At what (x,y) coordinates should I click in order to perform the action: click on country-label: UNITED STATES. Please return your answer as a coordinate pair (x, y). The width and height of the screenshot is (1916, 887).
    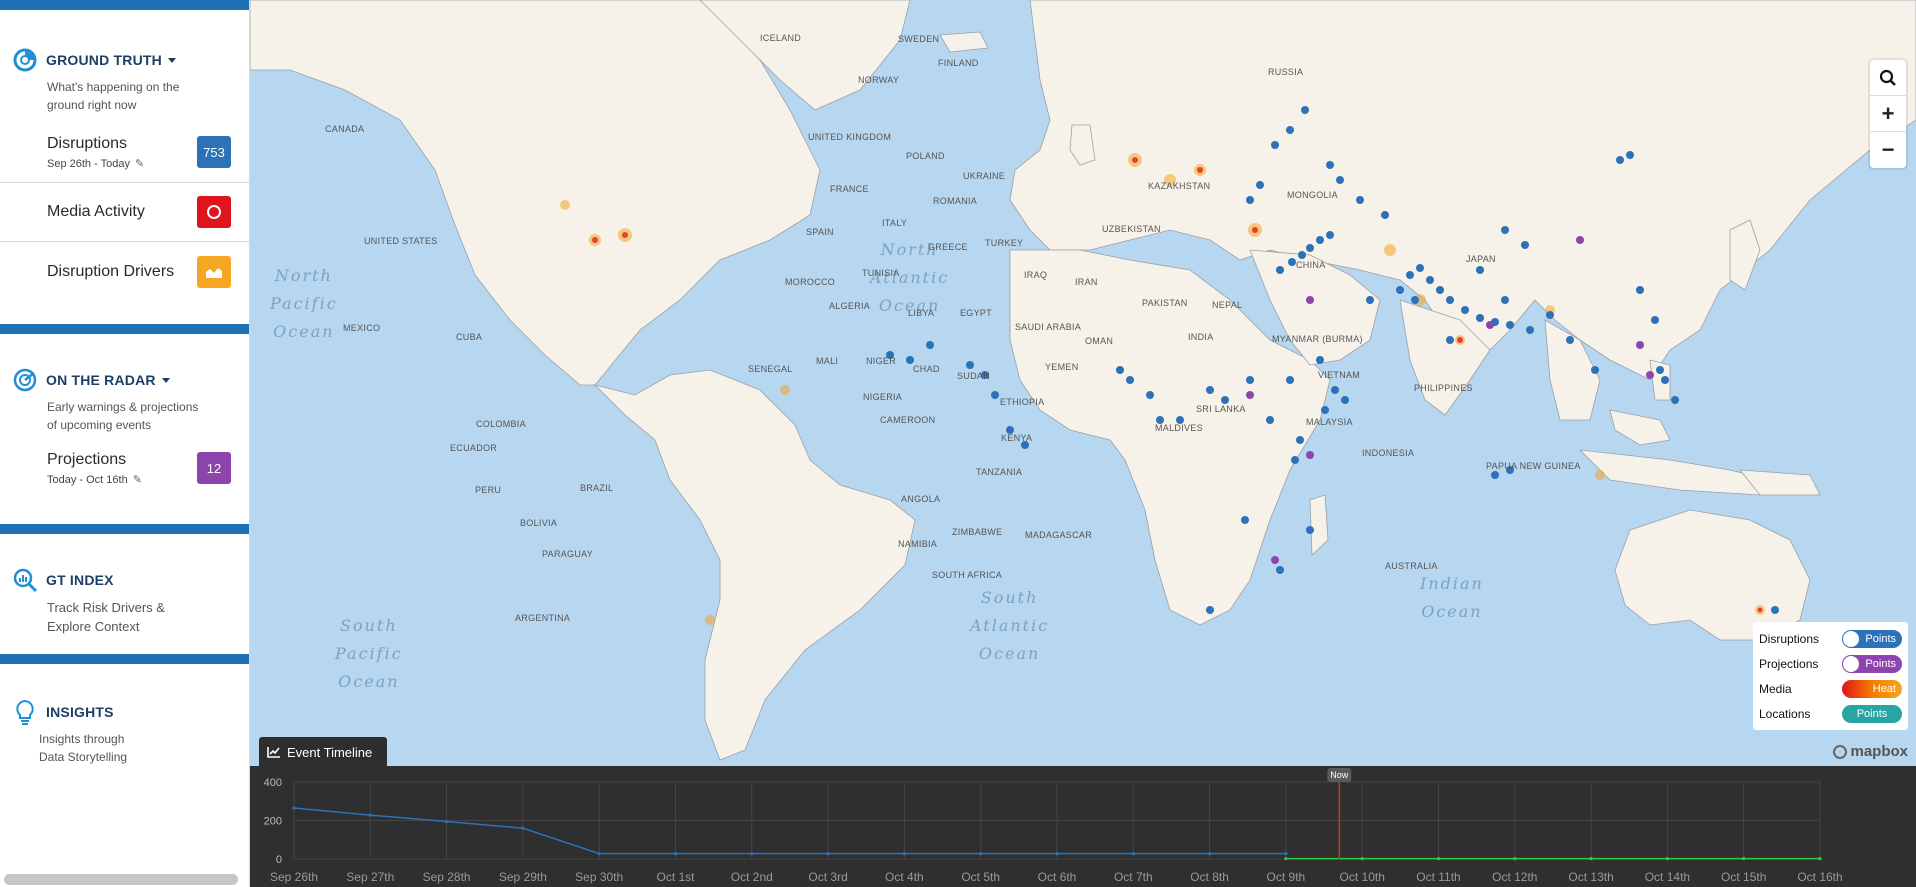
    Looking at the image, I should click on (401, 241).